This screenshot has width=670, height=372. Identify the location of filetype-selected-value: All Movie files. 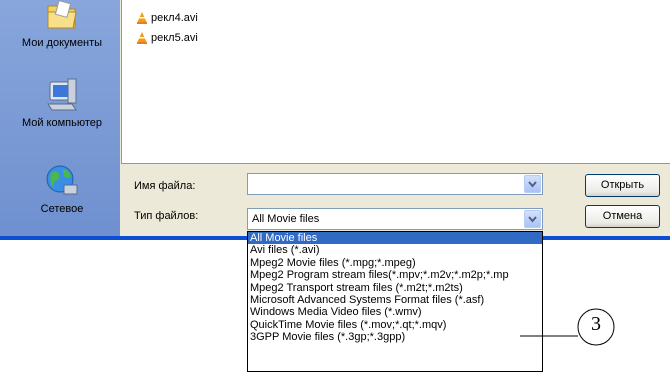
(286, 219).